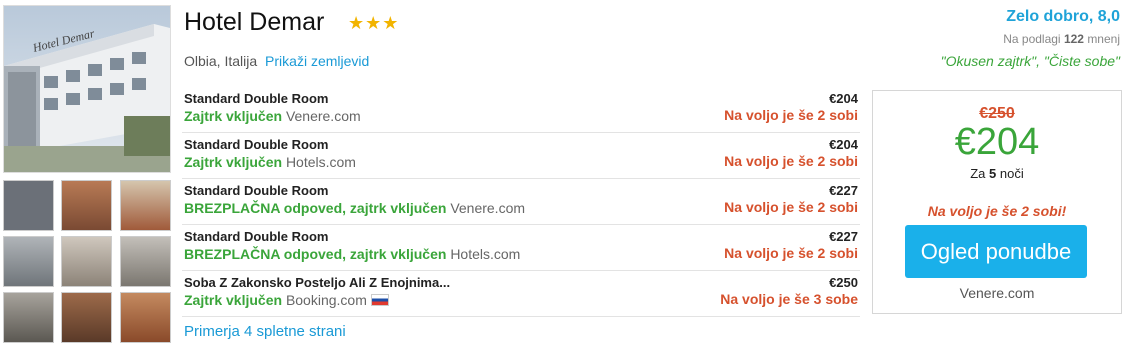 This screenshot has width=1127, height=345. I want to click on offer-perks: Zajtrk vključen Booking.com, so click(286, 300).